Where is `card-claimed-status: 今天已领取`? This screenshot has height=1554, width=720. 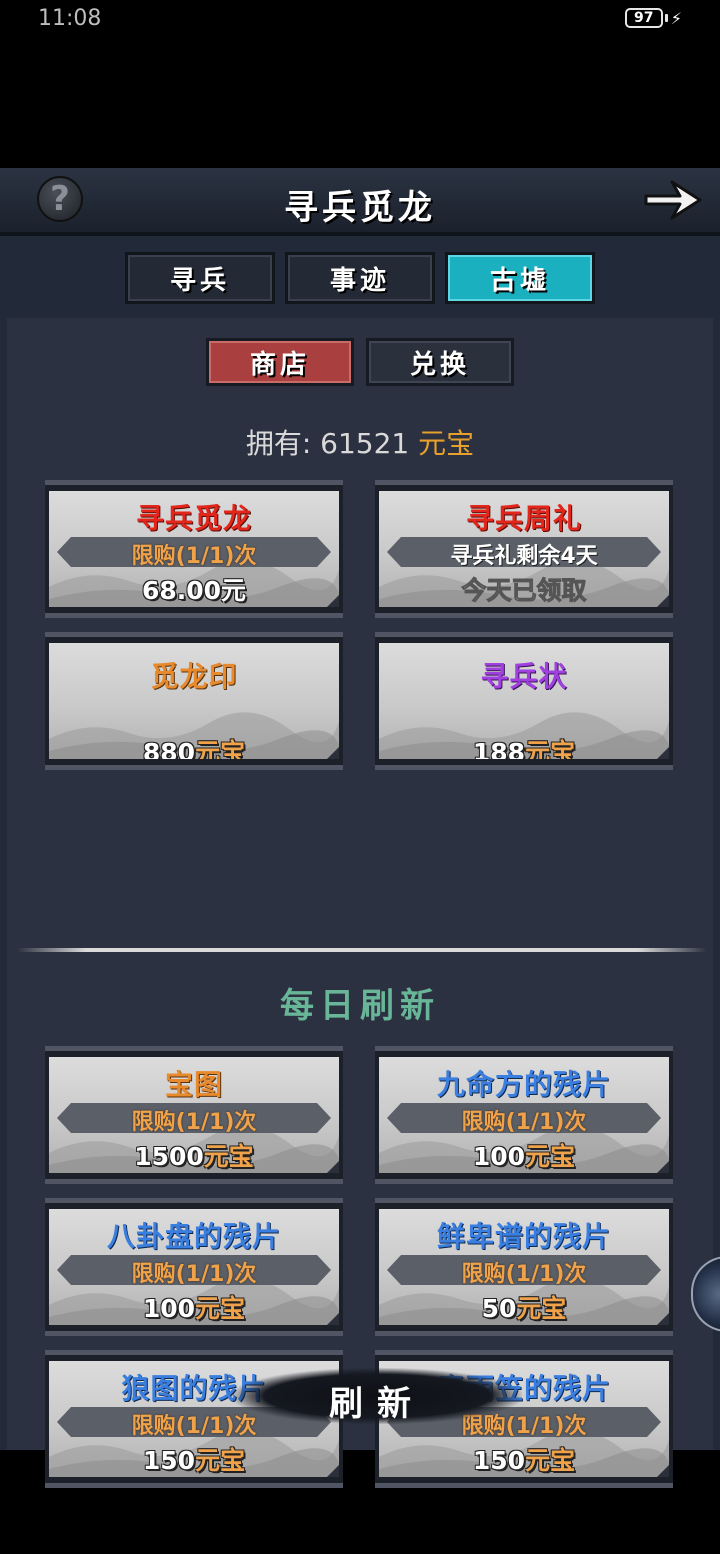
card-claimed-status: 今天已领取 is located at coordinates (524, 591).